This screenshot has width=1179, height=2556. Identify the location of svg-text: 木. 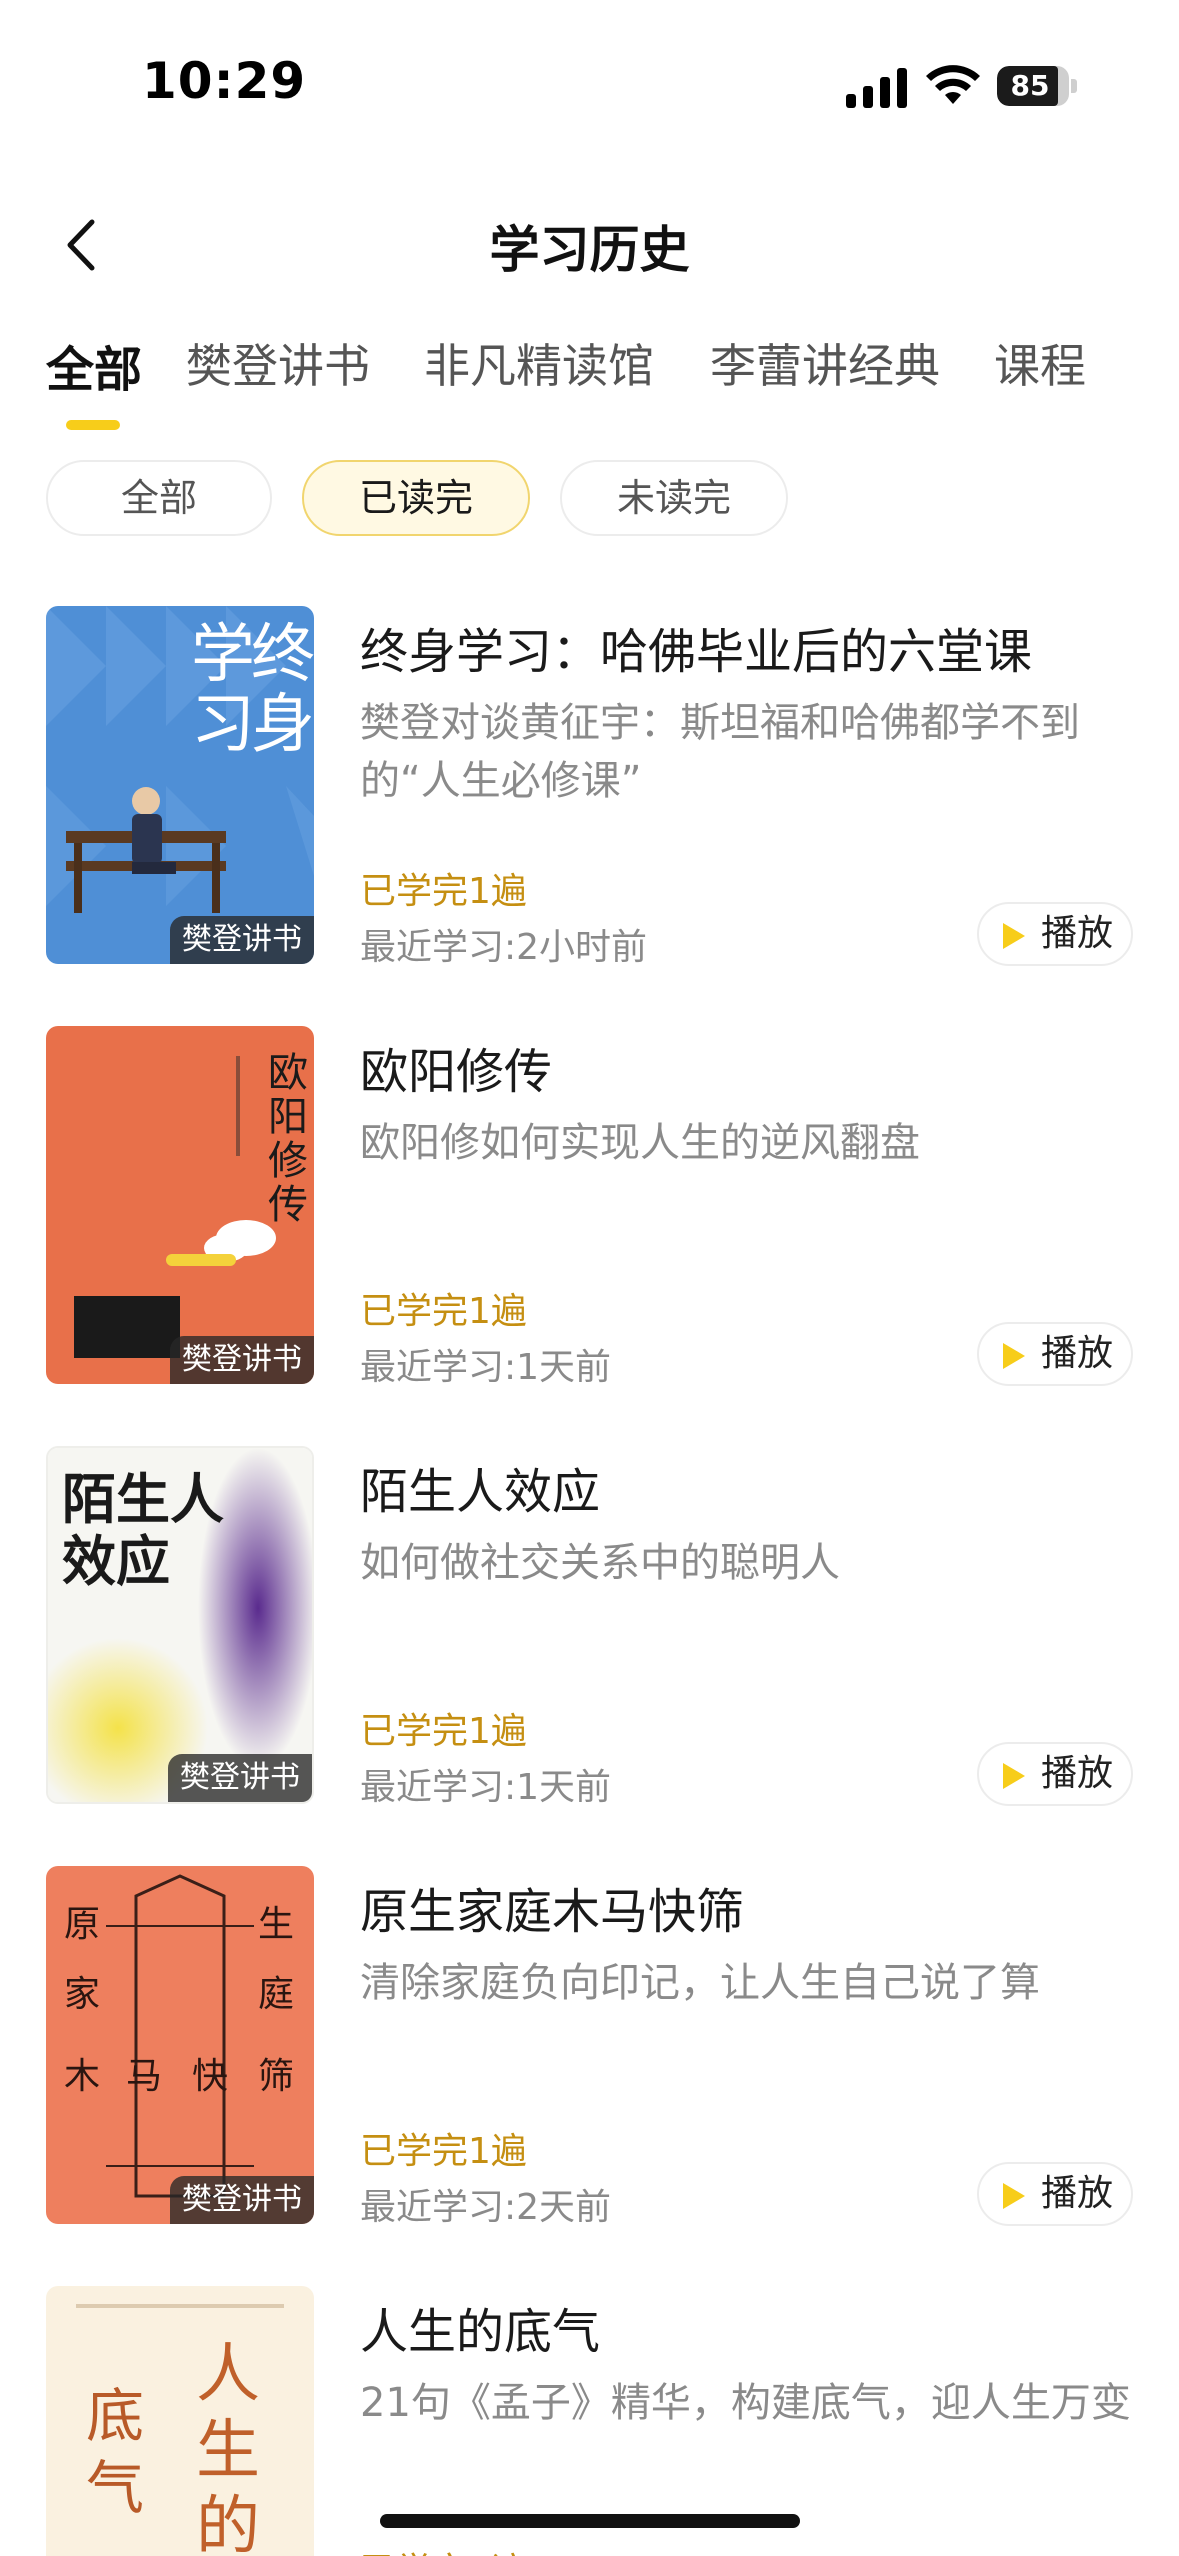
(82, 2076).